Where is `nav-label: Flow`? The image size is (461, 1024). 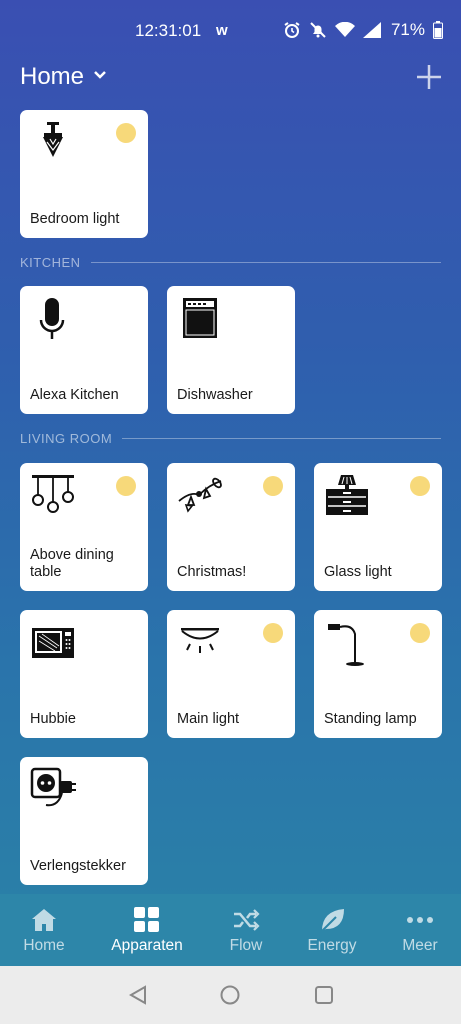 nav-label: Flow is located at coordinates (246, 945).